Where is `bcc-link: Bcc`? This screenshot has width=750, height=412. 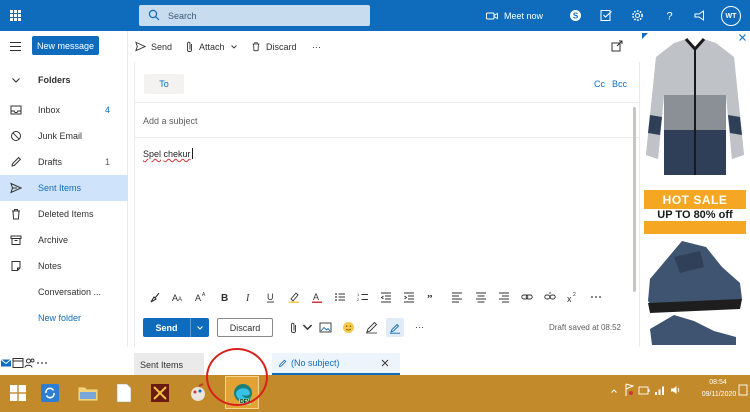 bcc-link: Bcc is located at coordinates (619, 84).